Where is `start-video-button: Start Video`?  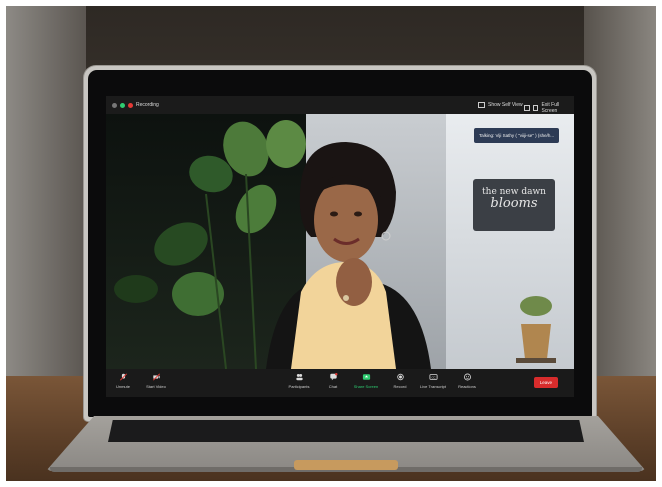
start-video-button: Start Video is located at coordinates (156, 381).